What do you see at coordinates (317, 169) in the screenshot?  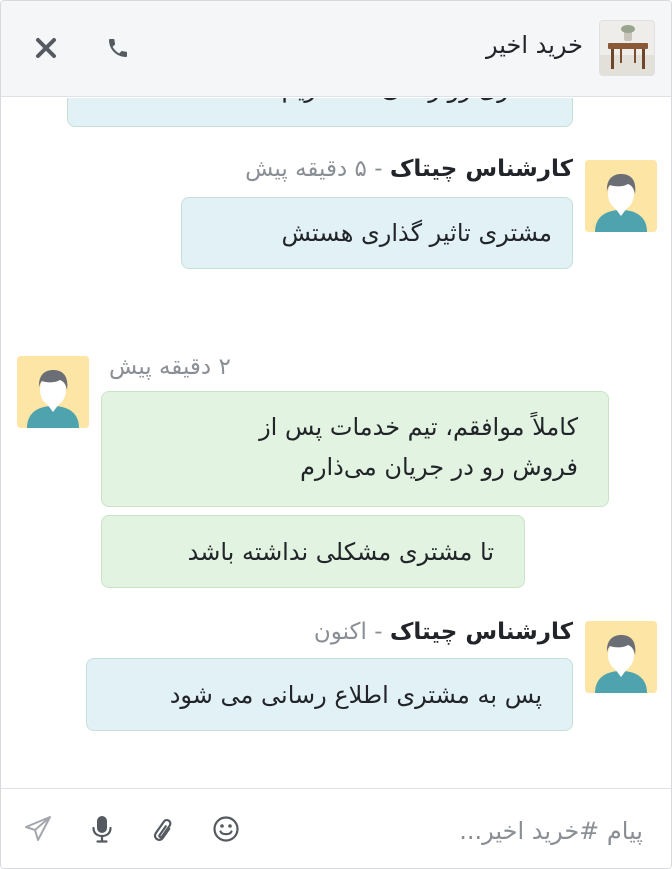 I see `message-time: - ۵ دقیقه پیش` at bounding box center [317, 169].